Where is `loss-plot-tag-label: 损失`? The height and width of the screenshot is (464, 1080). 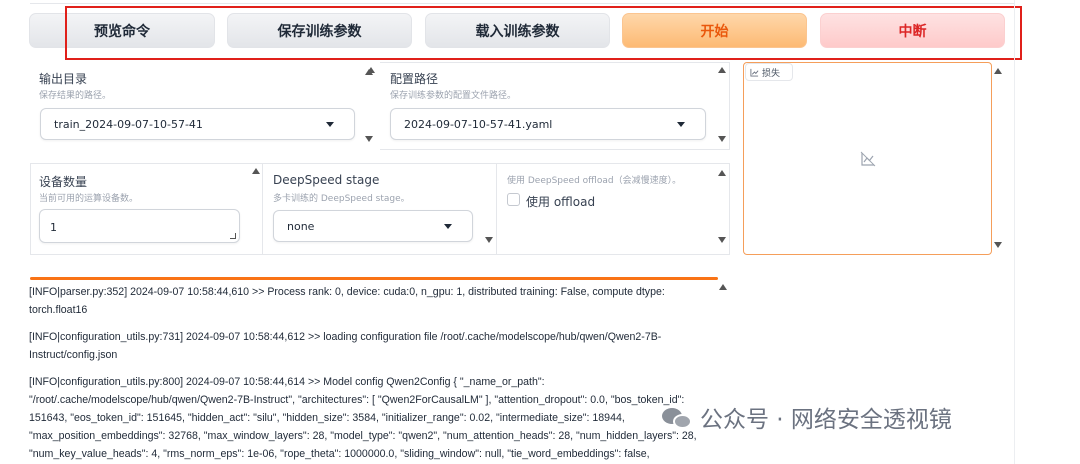
loss-plot-tag-label: 损失 is located at coordinates (771, 73).